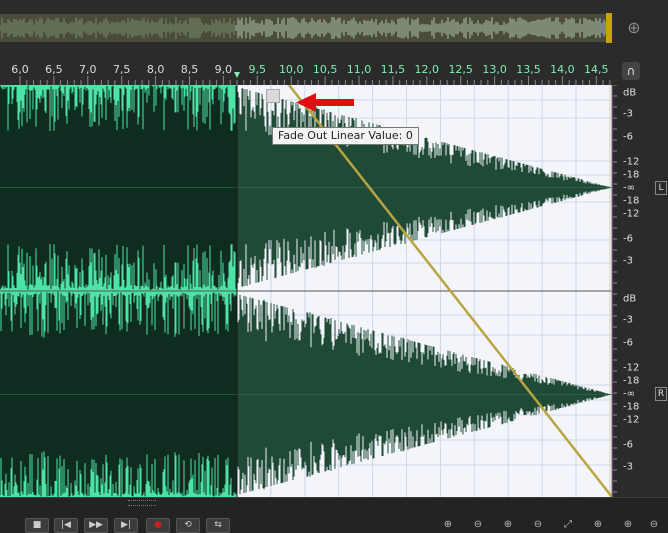 This screenshot has height=533, width=668. I want to click on overview-panel: ⊕, so click(334, 29).